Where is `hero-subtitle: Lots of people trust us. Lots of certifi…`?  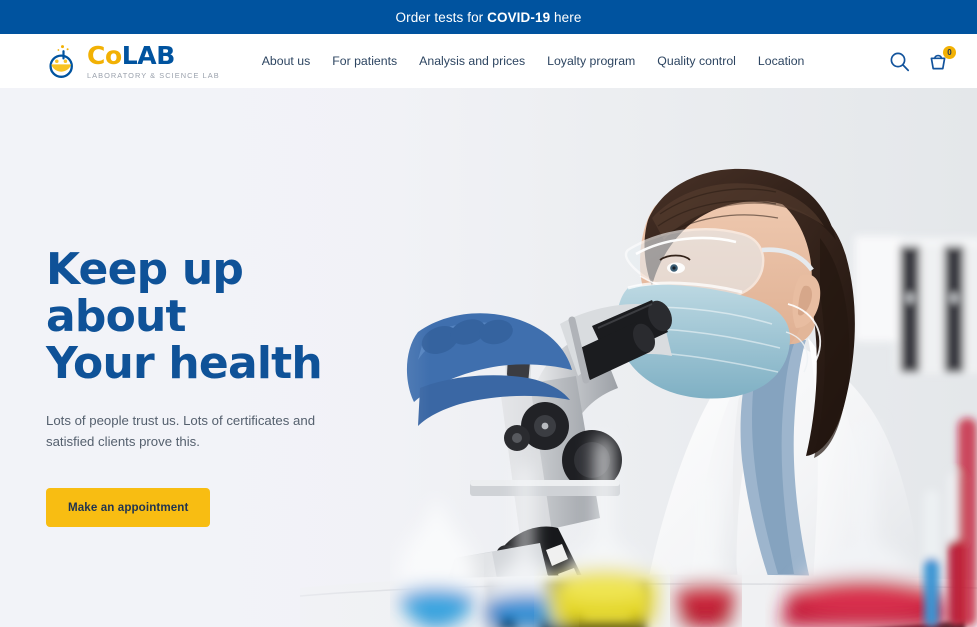
hero-subtitle: Lots of people trust us. Lots of certifi… is located at coordinates (181, 431).